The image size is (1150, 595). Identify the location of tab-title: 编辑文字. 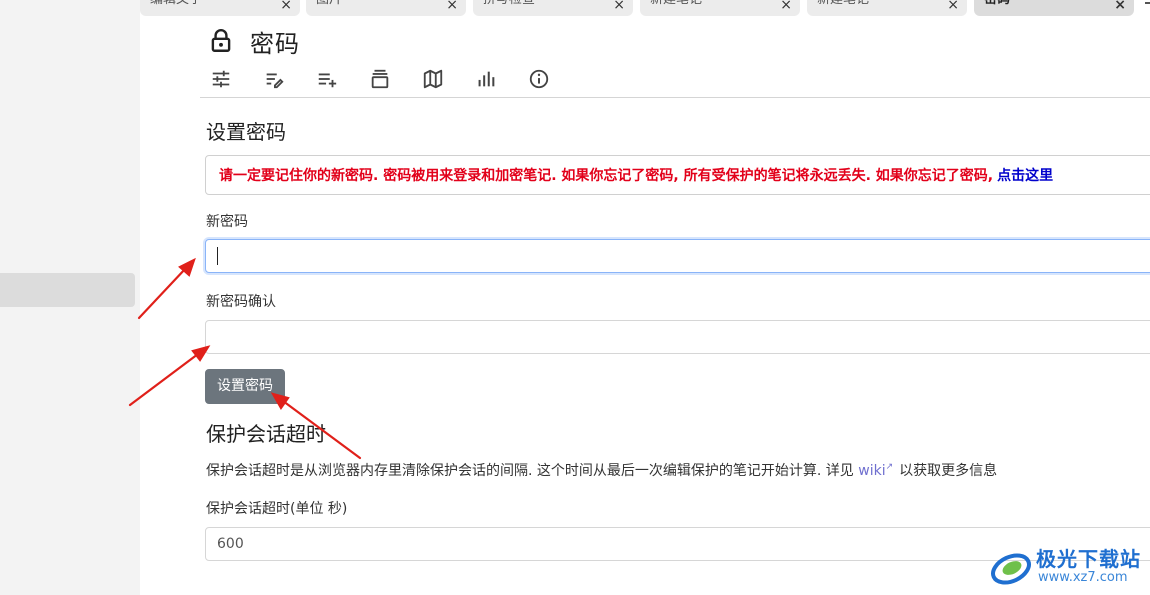
(176, 4).